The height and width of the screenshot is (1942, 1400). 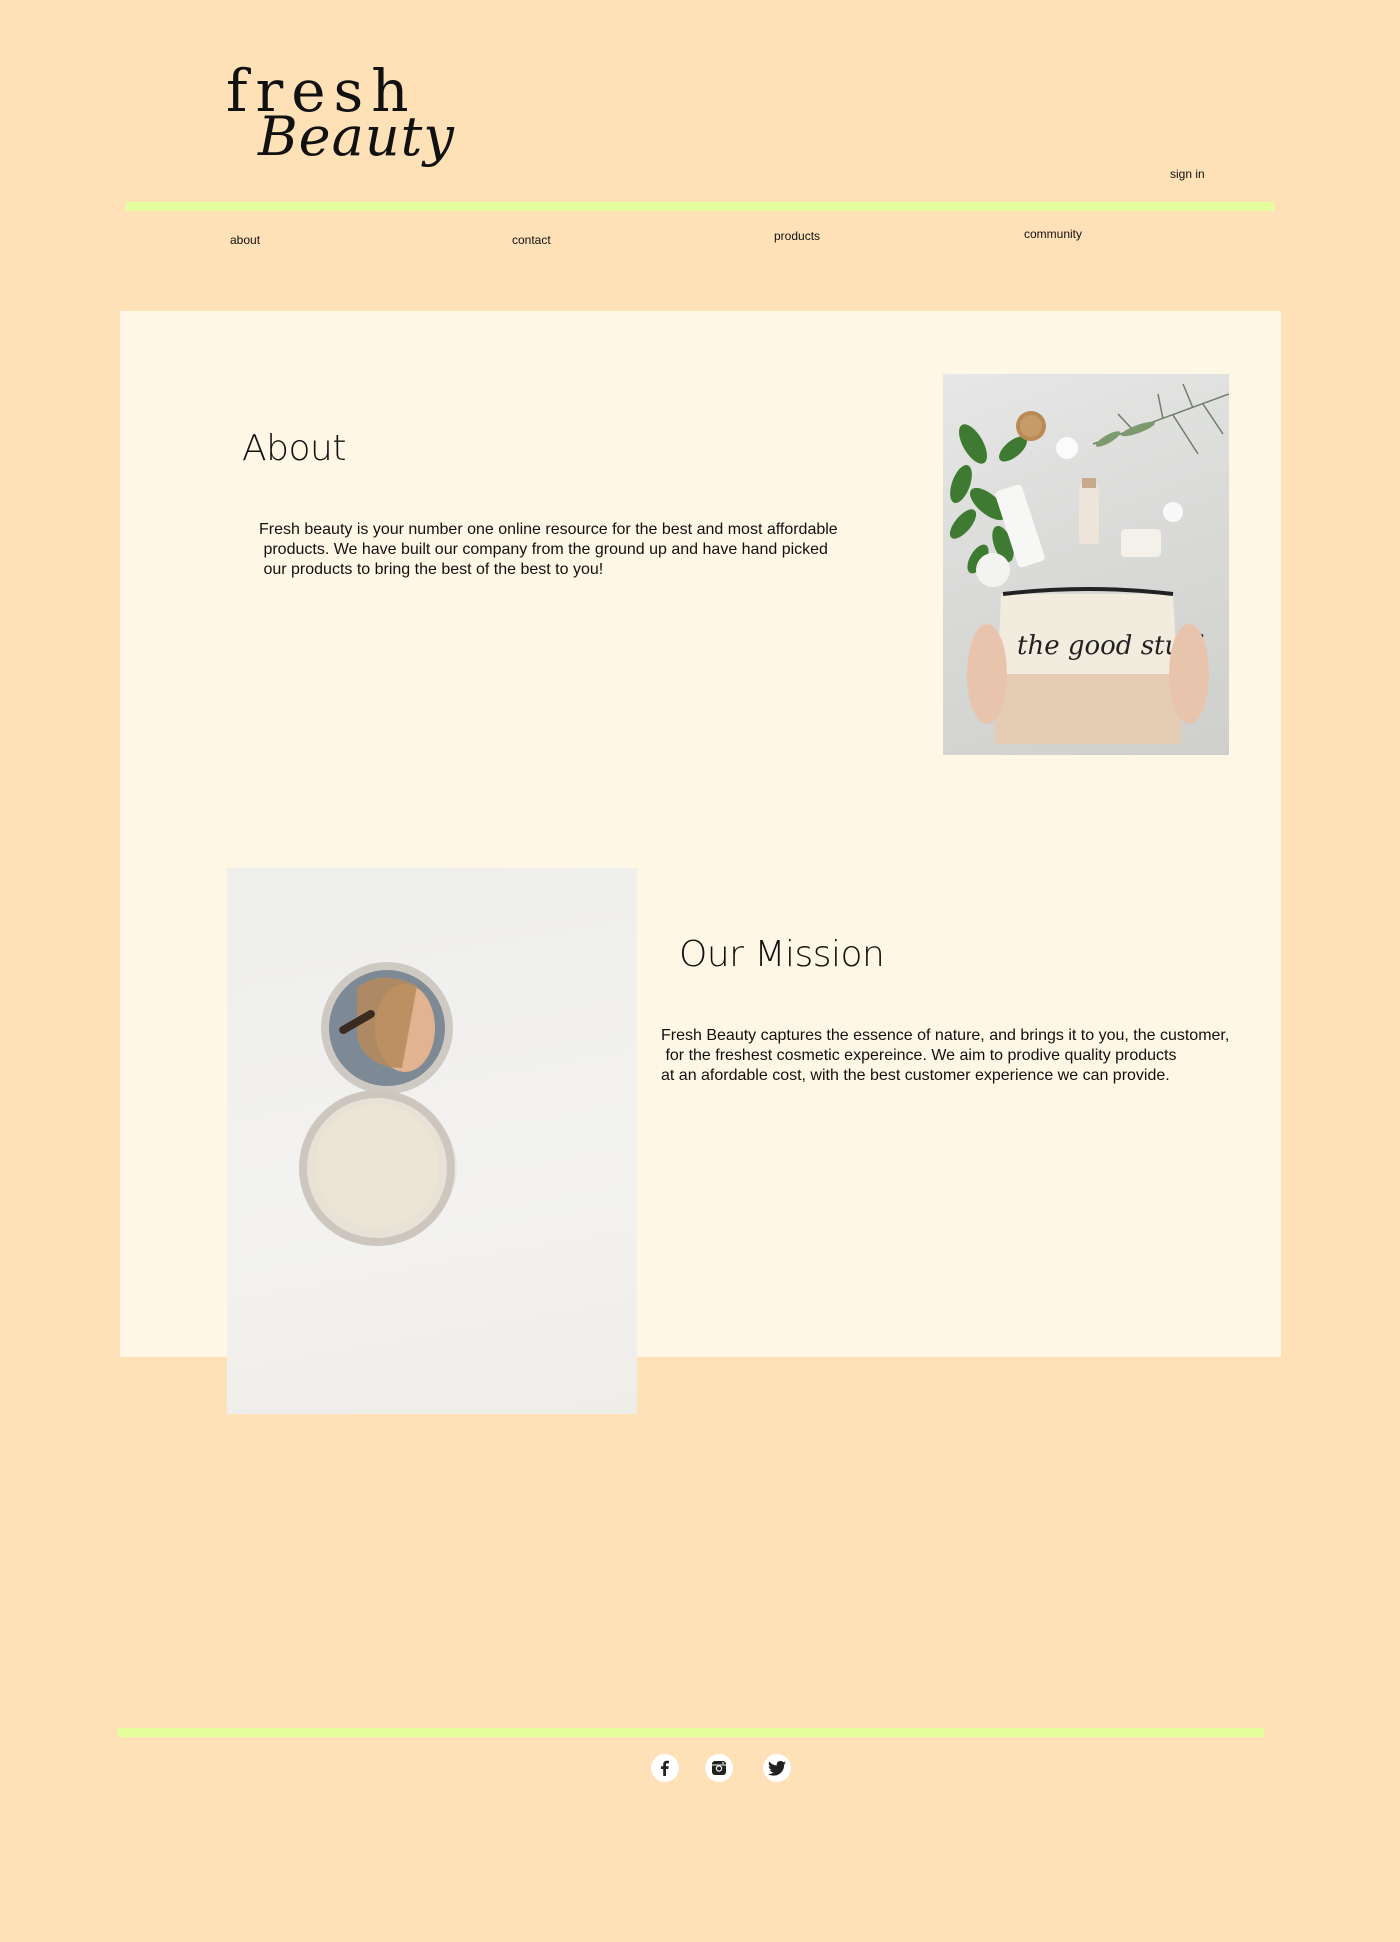 What do you see at coordinates (432, 1141) in the screenshot?
I see `compact-mirror-image` at bounding box center [432, 1141].